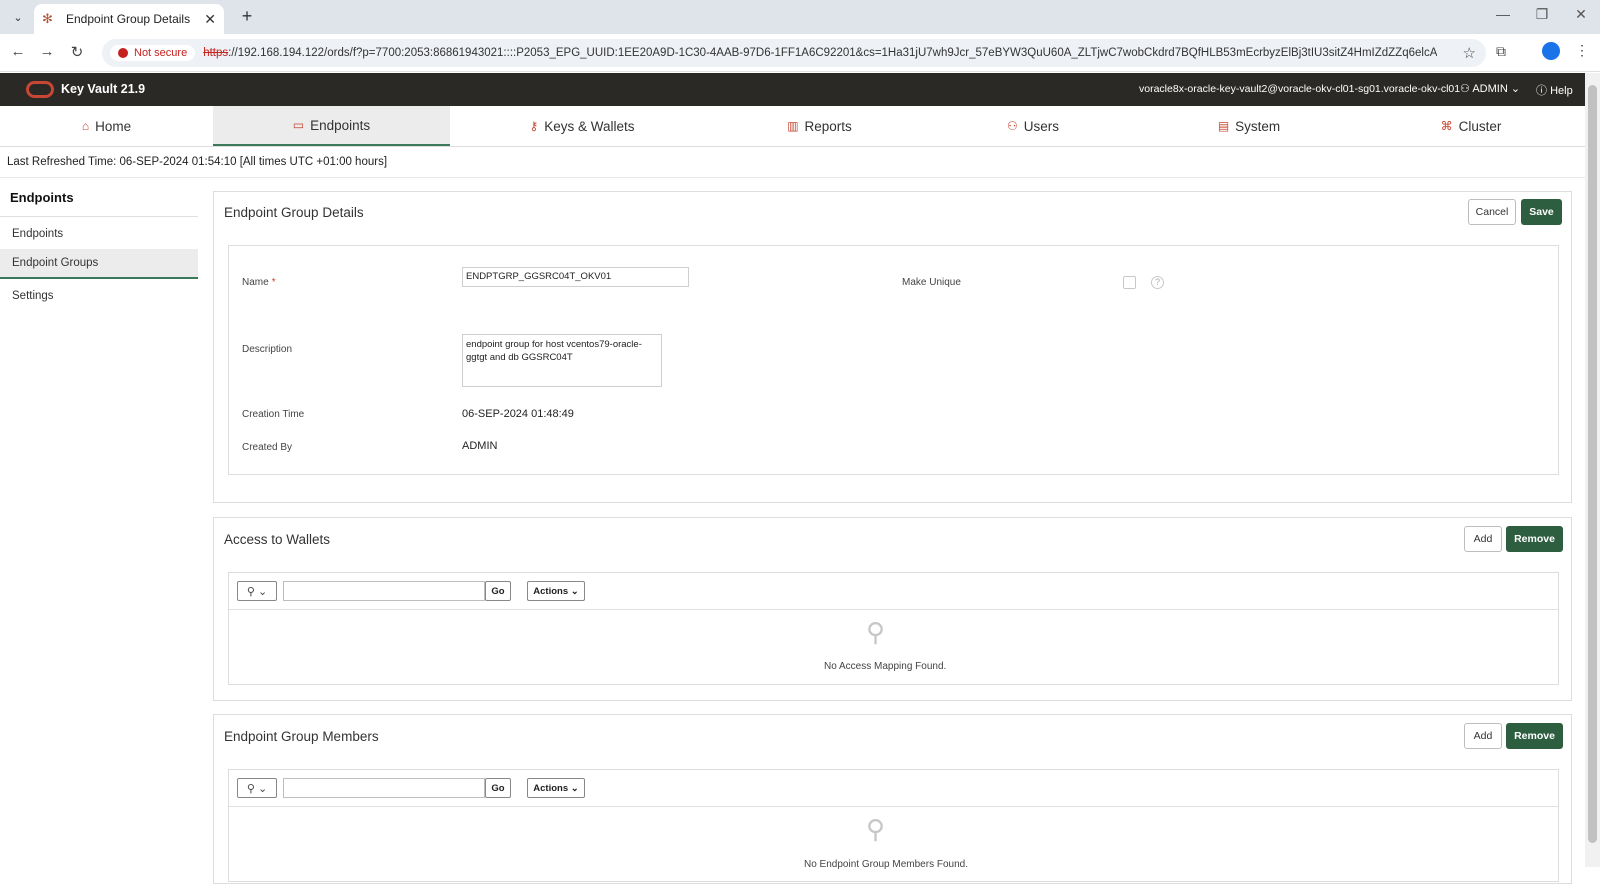  Describe the element at coordinates (1541, 212) in the screenshot. I see `save-button: Save` at that location.